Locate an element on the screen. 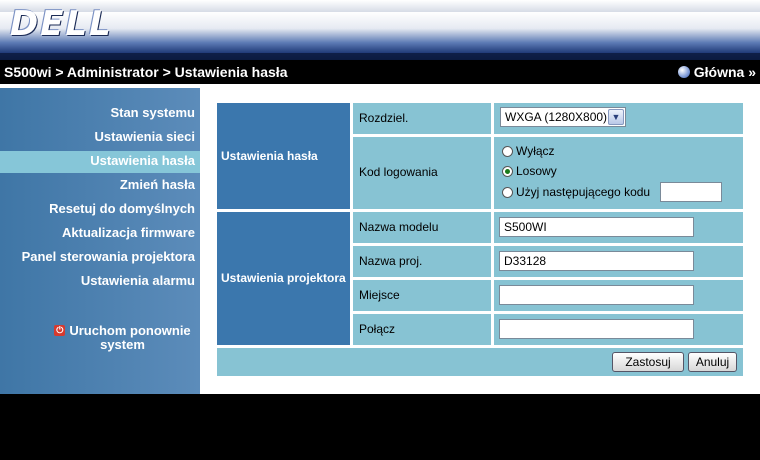 Image resolution: width=760 pixels, height=460 pixels. radio-custom-label: Użyj następującego kodu is located at coordinates (583, 192).